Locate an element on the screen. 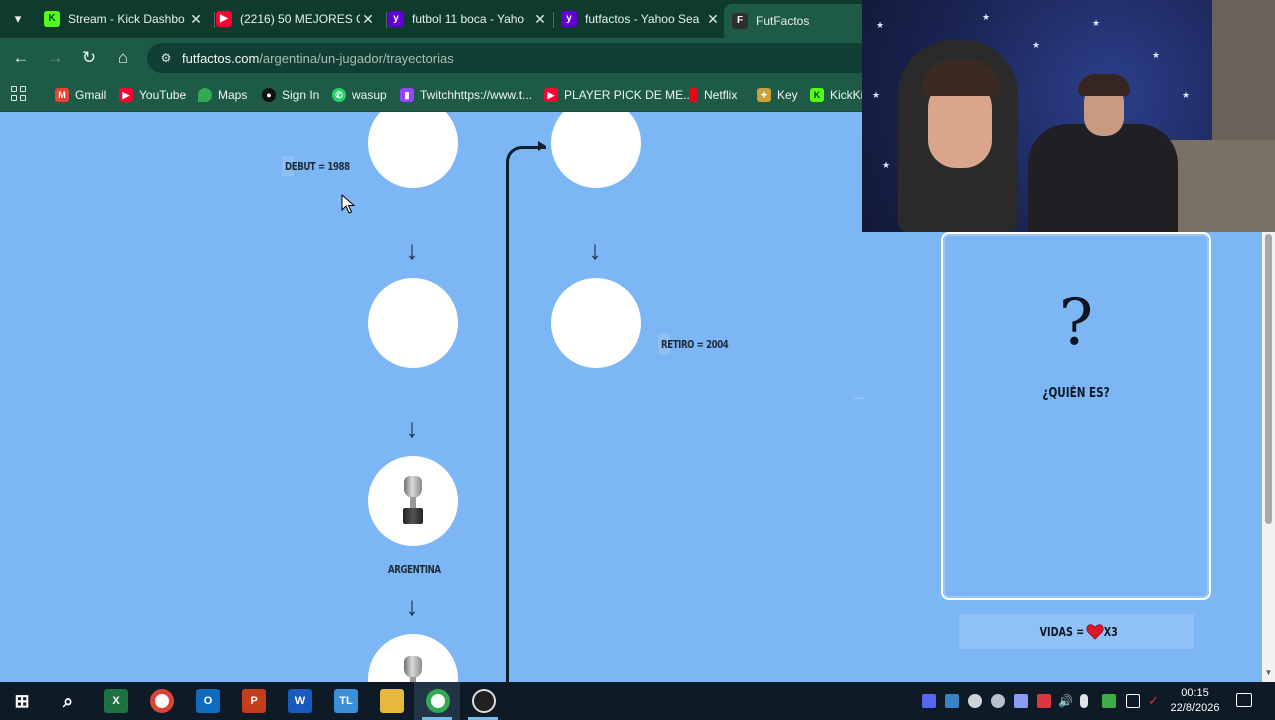 This screenshot has height=720, width=1275. question-mark-icon: ? is located at coordinates (1076, 323).